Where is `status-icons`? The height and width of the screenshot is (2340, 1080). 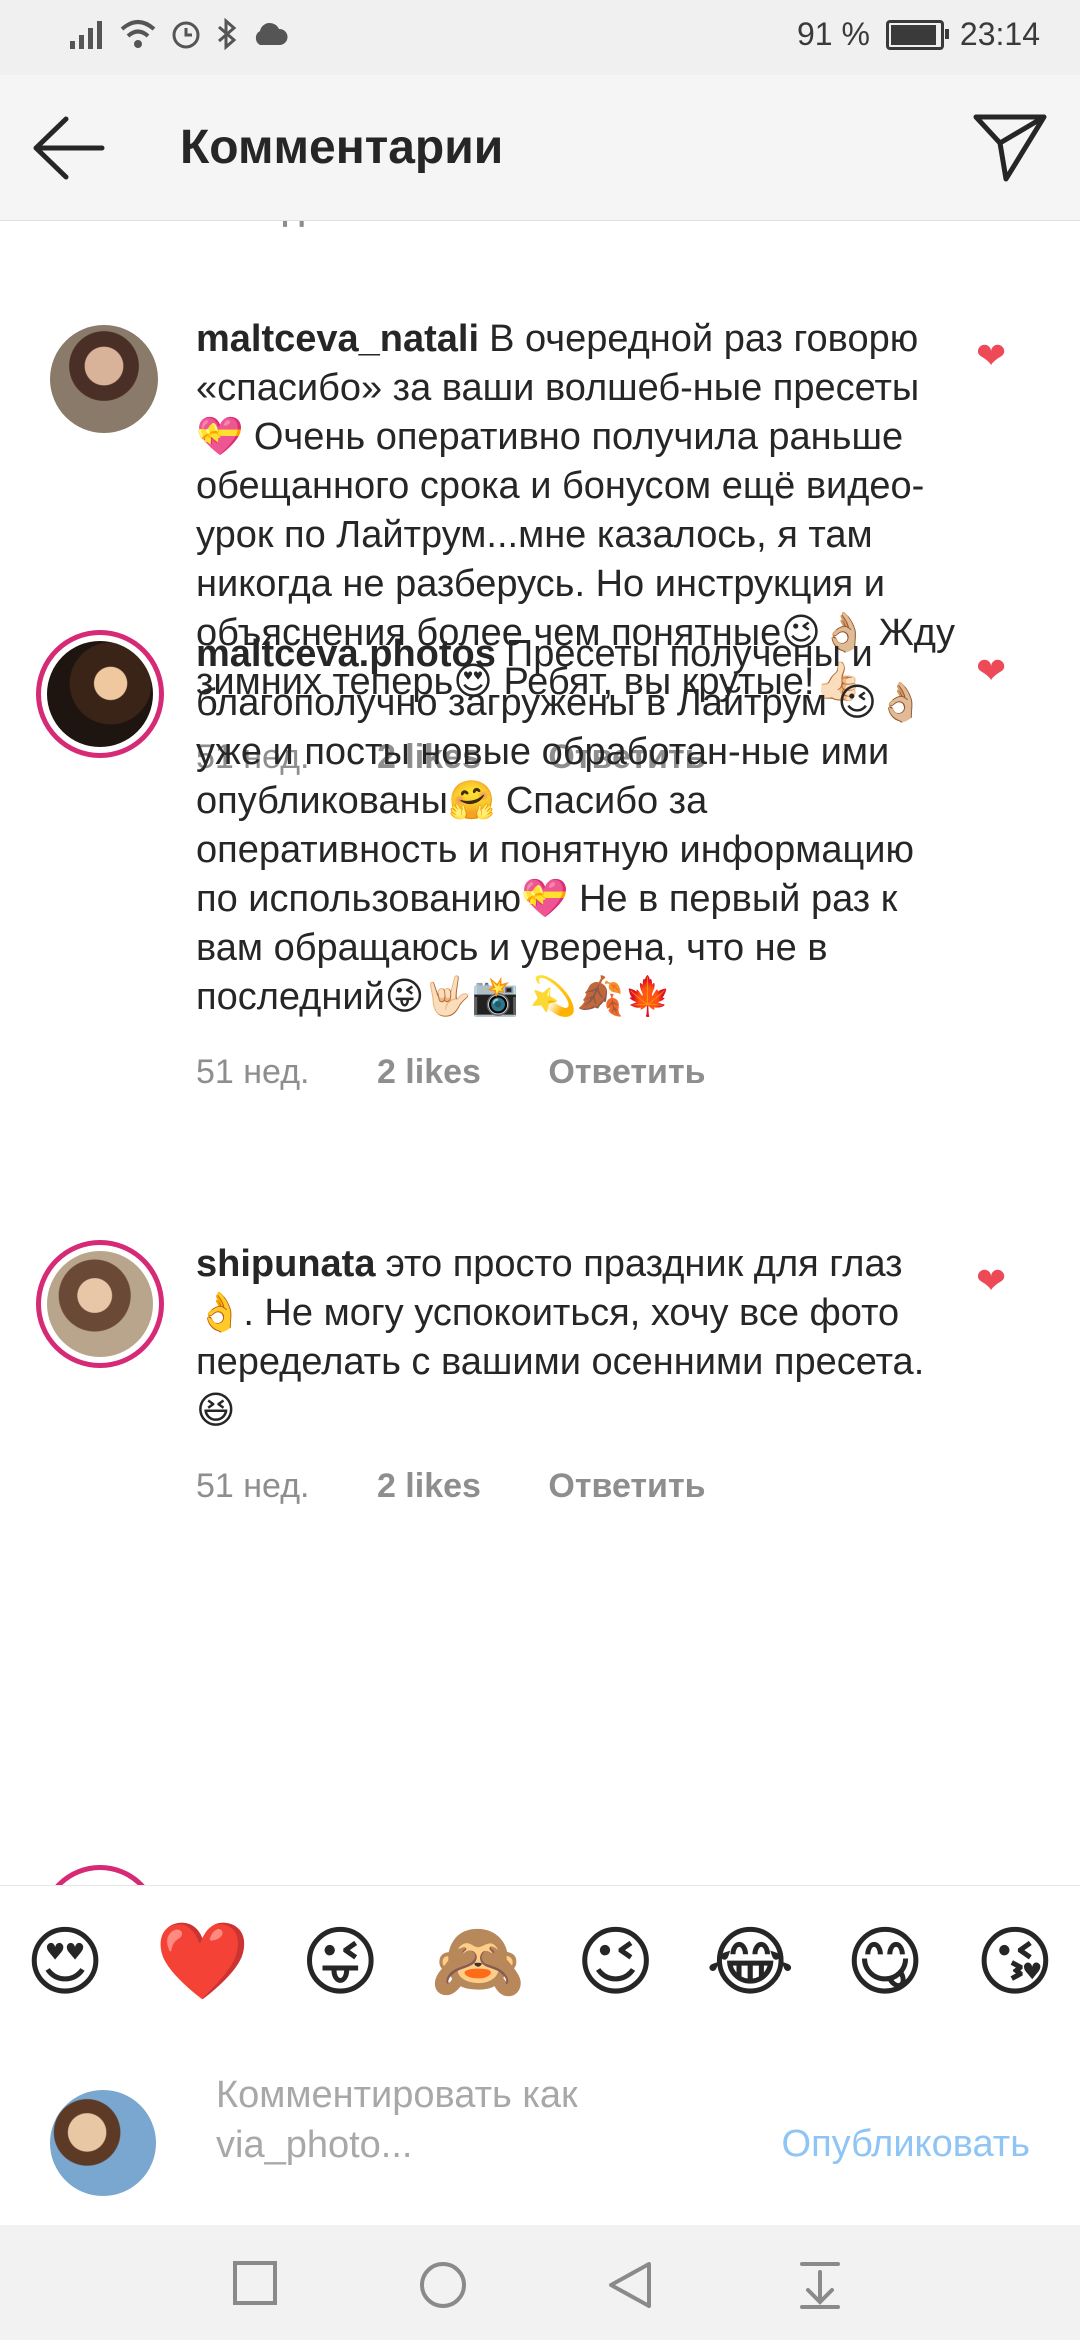
status-icons is located at coordinates (179, 34).